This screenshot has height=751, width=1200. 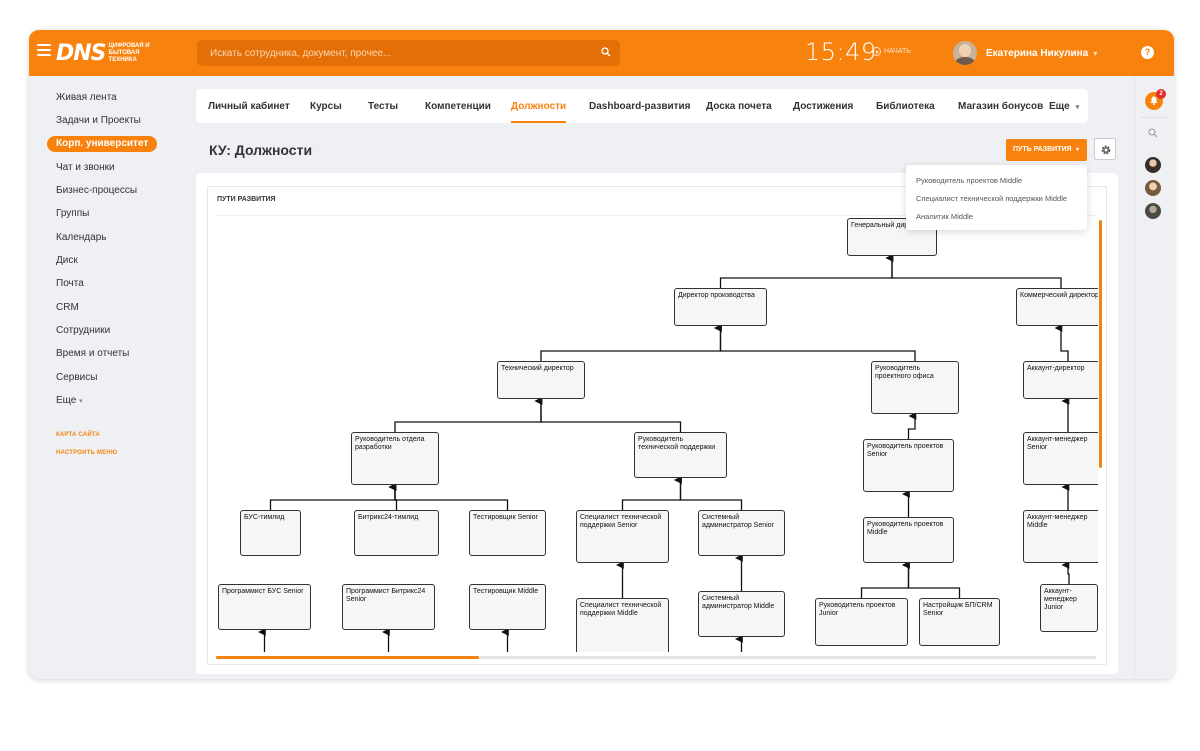 What do you see at coordinates (86, 98) in the screenshot?
I see `menu-item-feed: Живая лента` at bounding box center [86, 98].